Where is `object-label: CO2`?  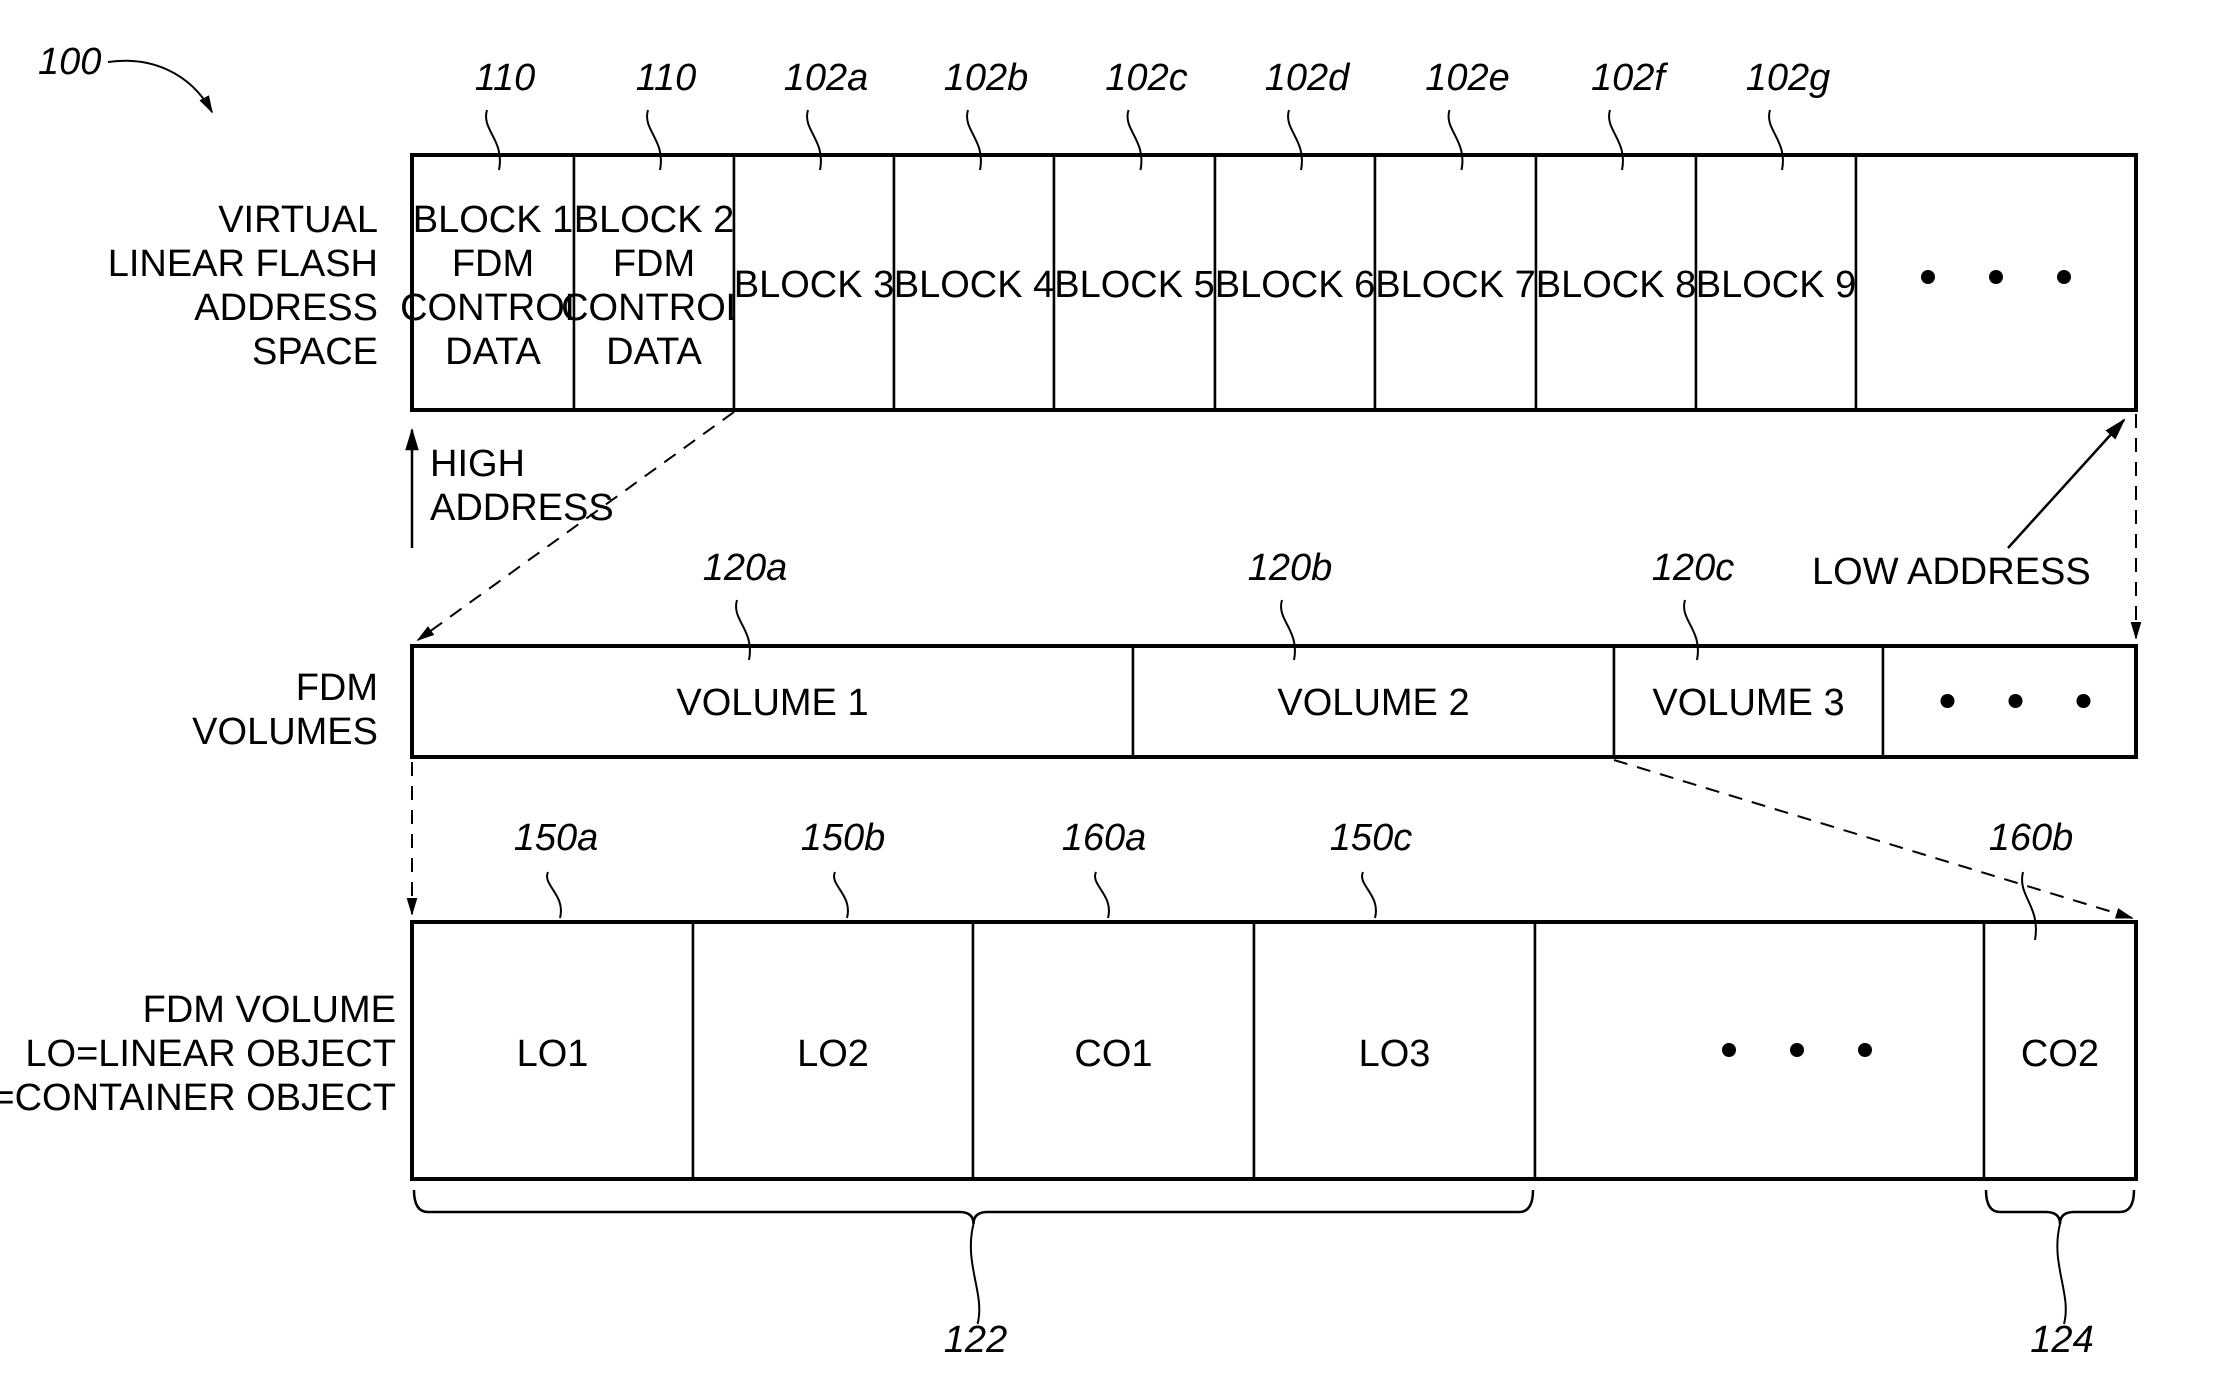 object-label: CO2 is located at coordinates (2060, 1054).